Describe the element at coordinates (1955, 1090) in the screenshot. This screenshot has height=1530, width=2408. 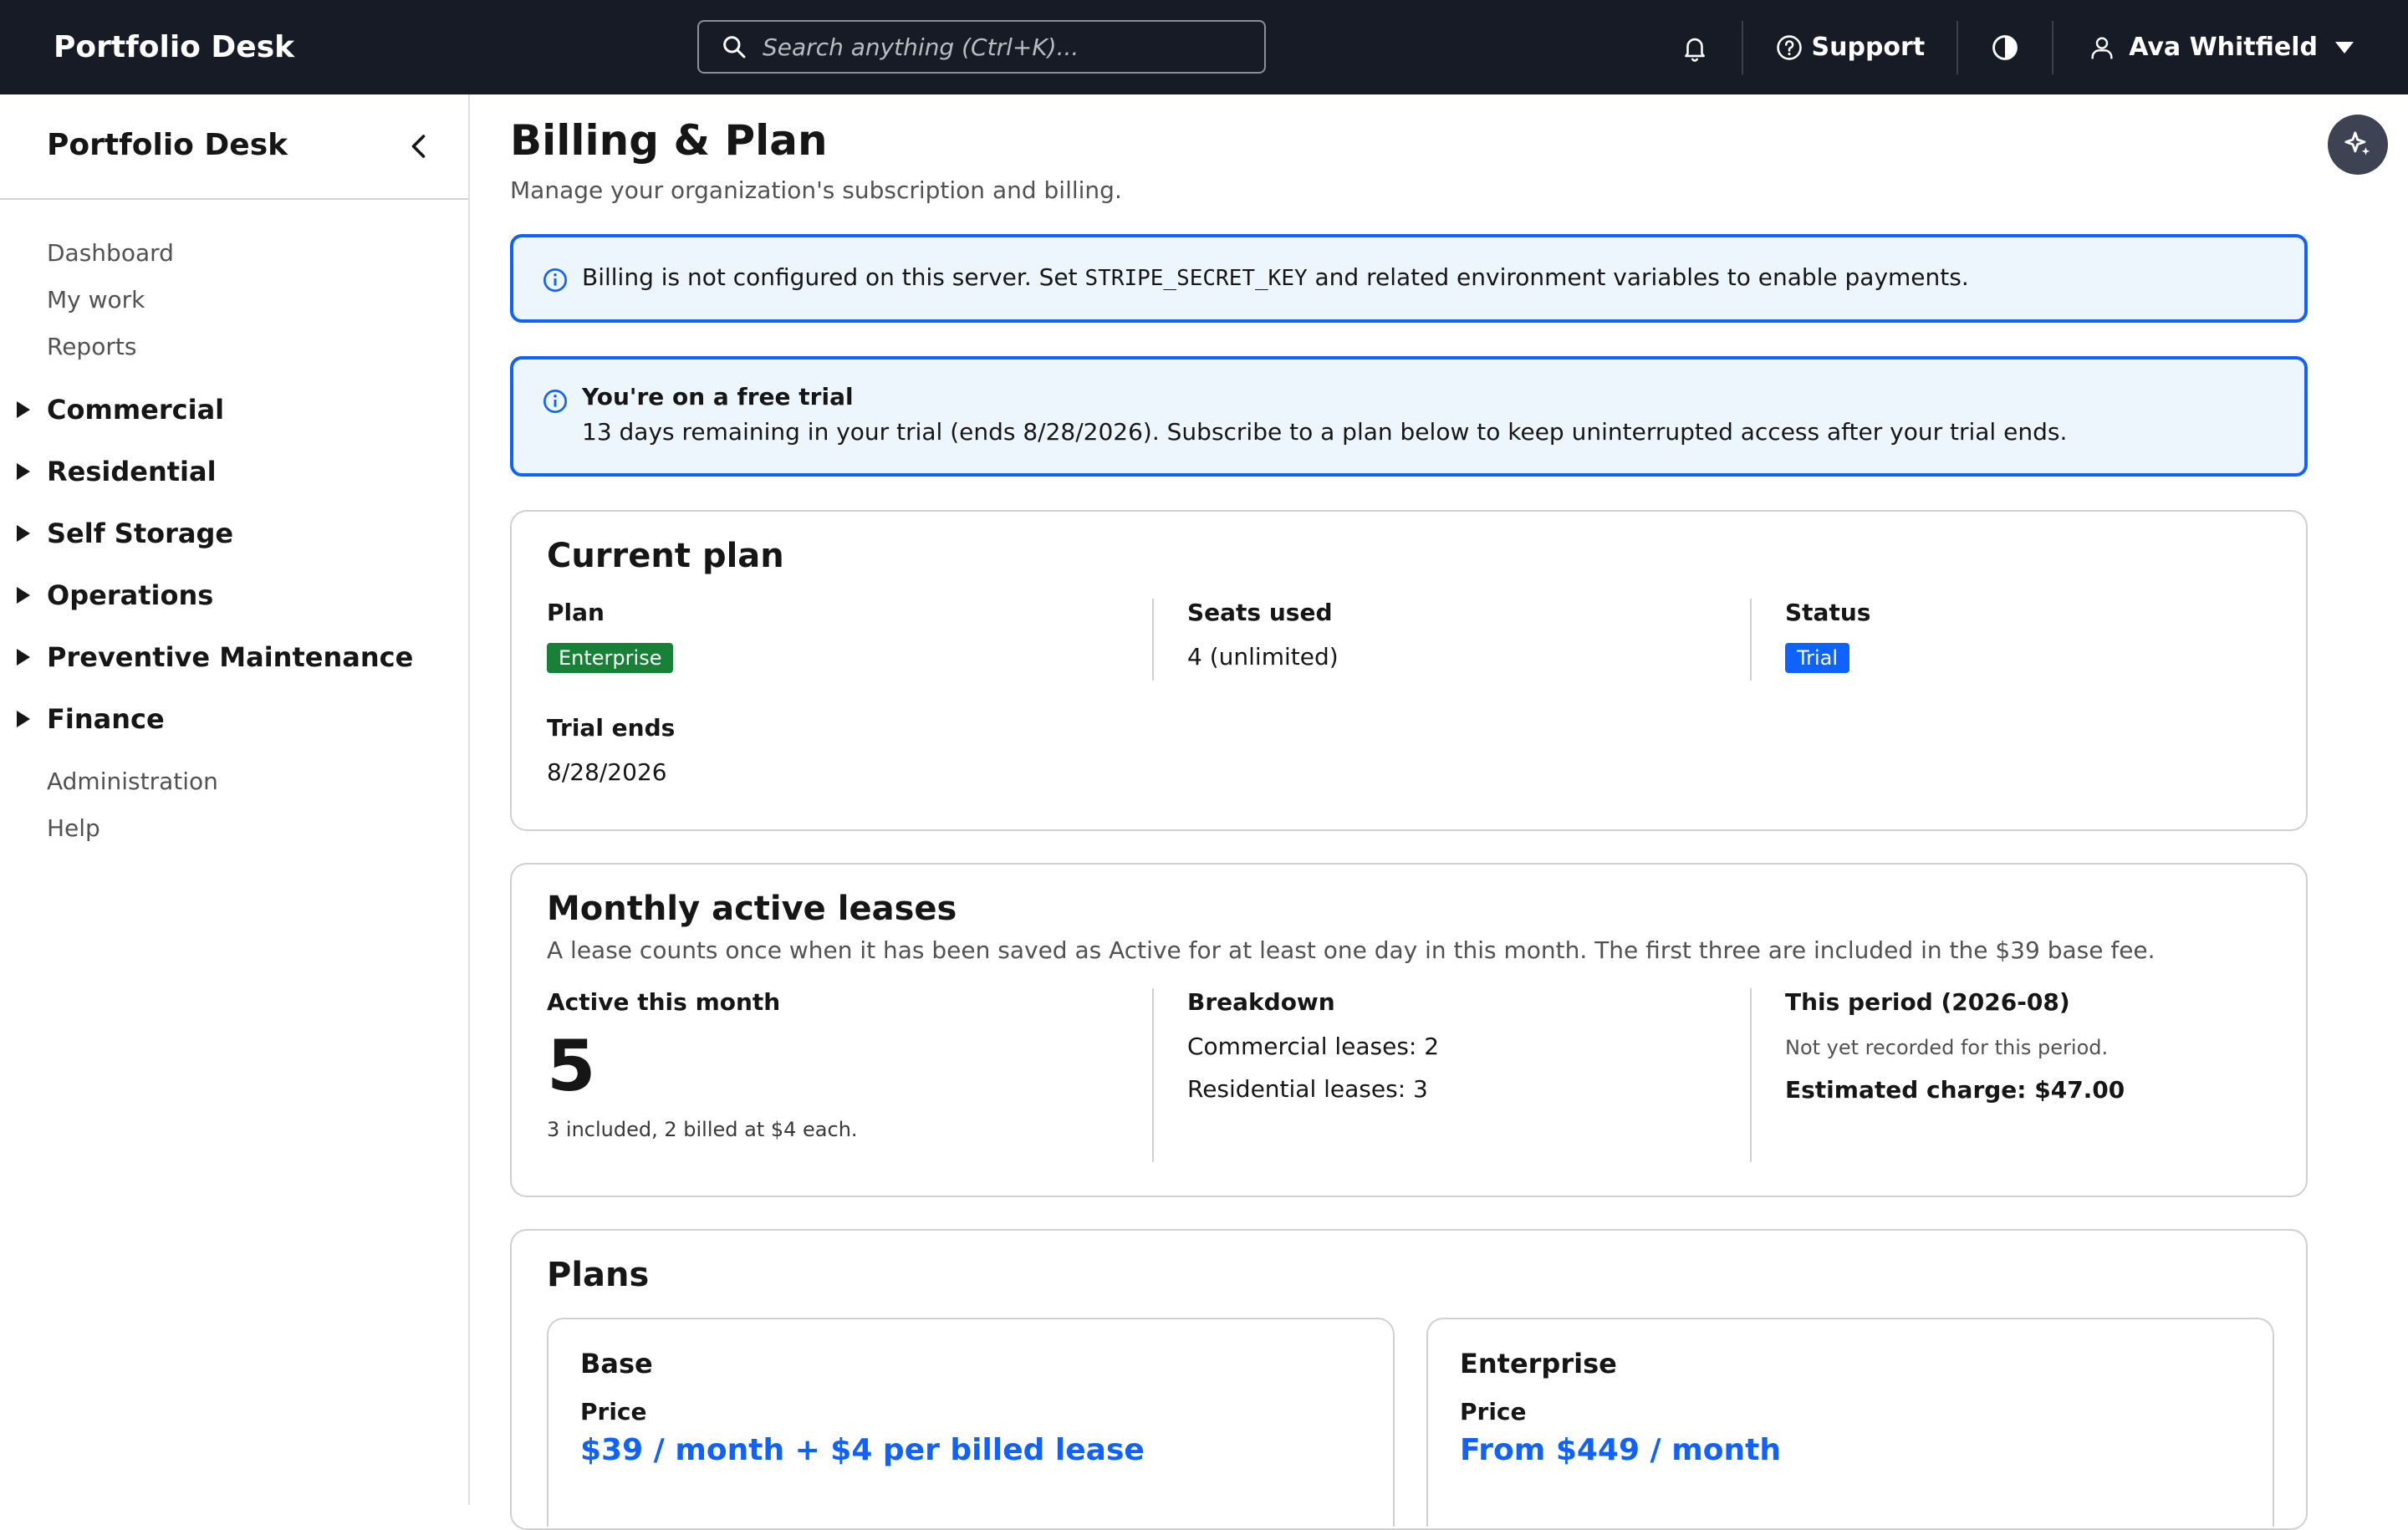
I see `estimated-charge: Estimated charge: $47.00` at that location.